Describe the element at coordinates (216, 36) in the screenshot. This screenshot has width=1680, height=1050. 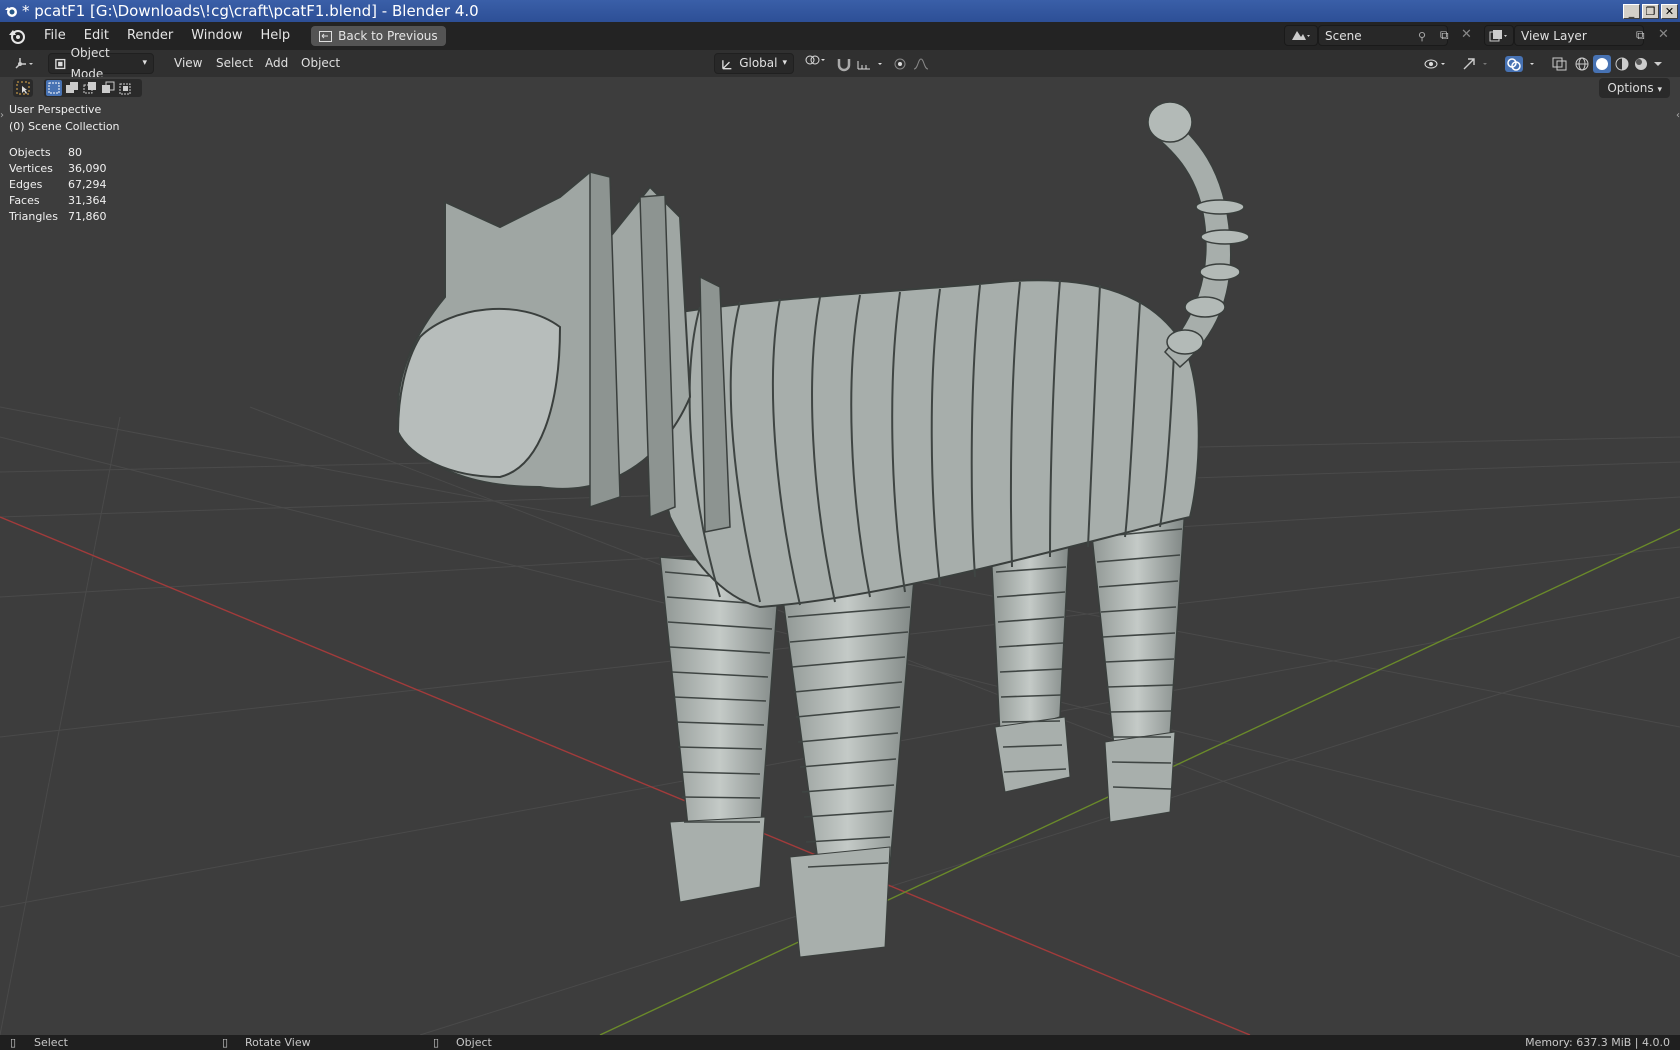
I see `menu-window: Window` at that location.